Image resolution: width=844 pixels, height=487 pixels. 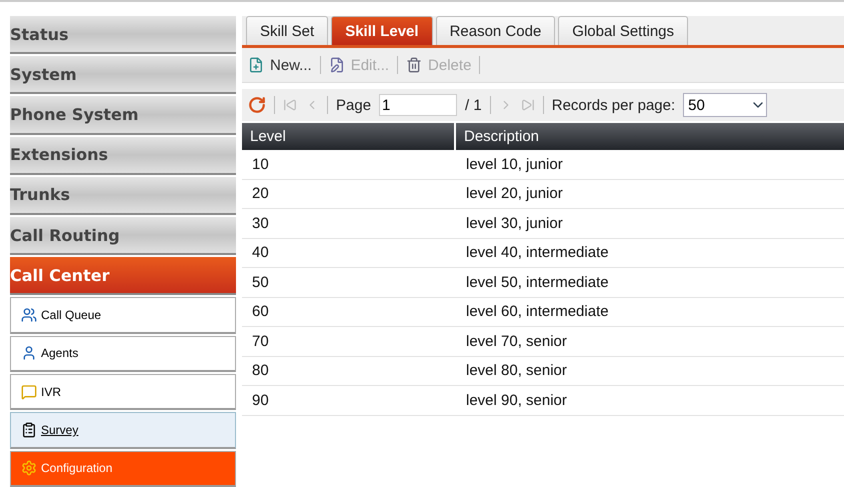 I want to click on sidebar-section: Status, so click(x=123, y=35).